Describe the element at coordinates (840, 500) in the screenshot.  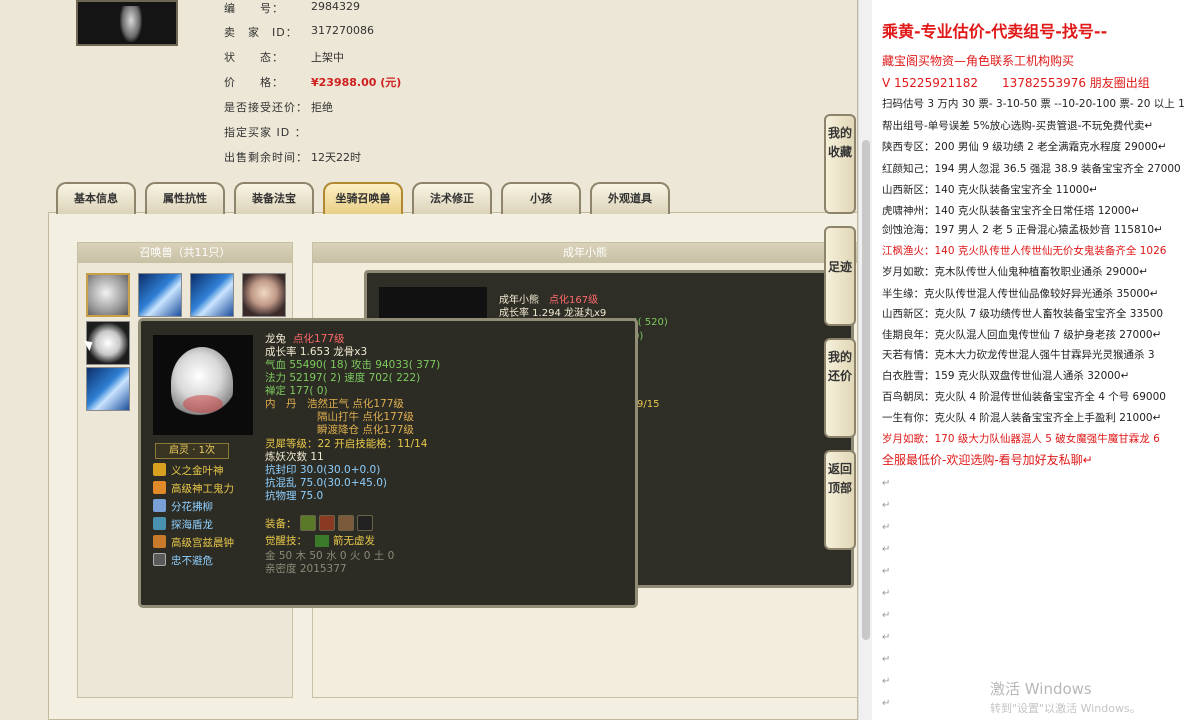
I see `back-to-top-button: 返回顶部` at that location.